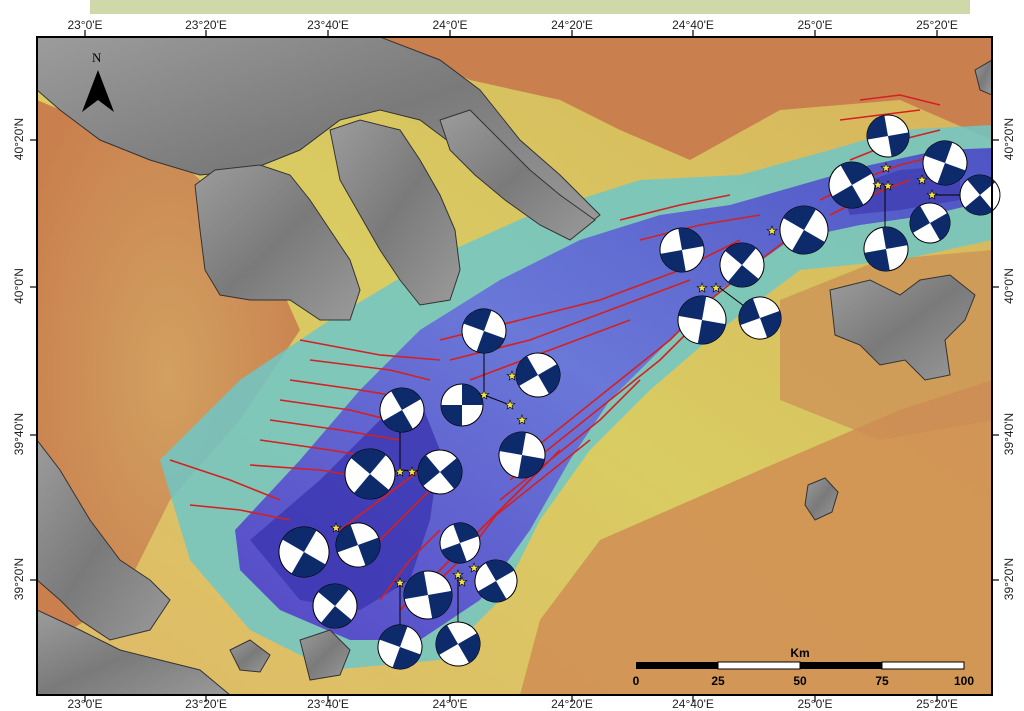  Describe the element at coordinates (1009, 286) in the screenshot. I see `lat-label-right: 40°0'N` at that location.